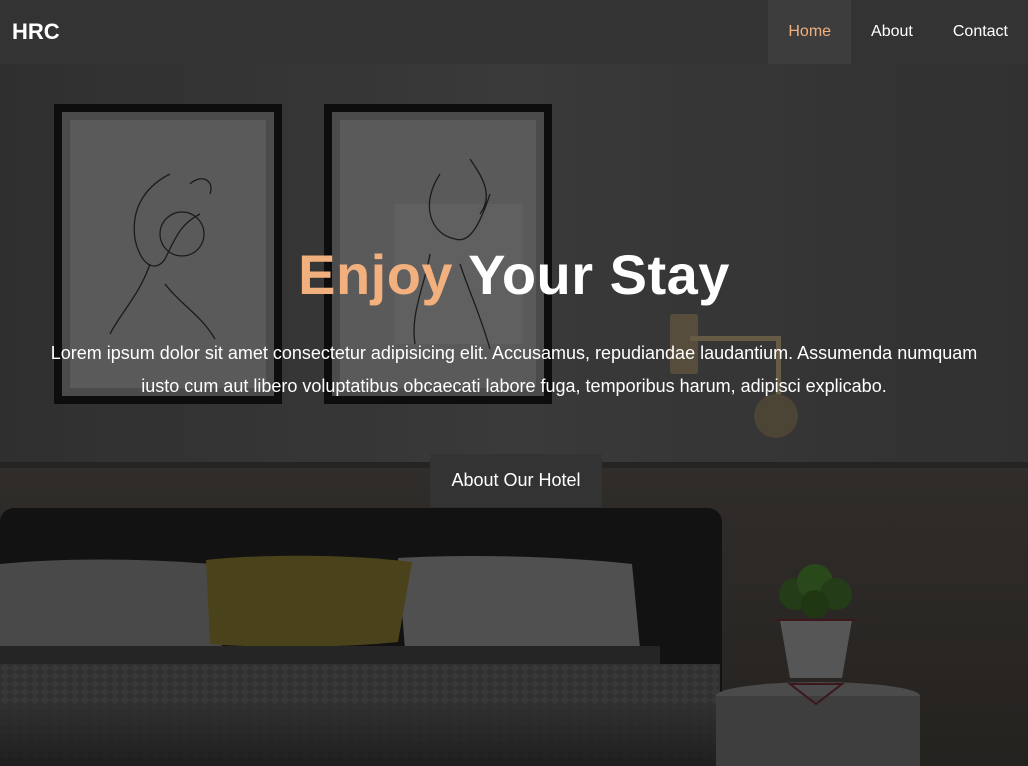  Describe the element at coordinates (516, 480) in the screenshot. I see `about-hotel-button: About Our Hotel` at that location.